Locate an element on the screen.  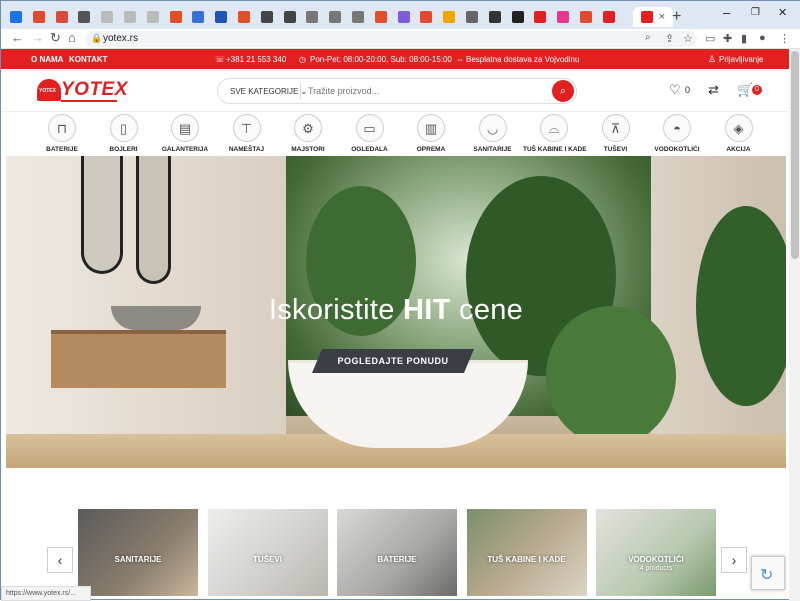
category-item: ⊤ NAMEŠTAJ is located at coordinates (247, 135).